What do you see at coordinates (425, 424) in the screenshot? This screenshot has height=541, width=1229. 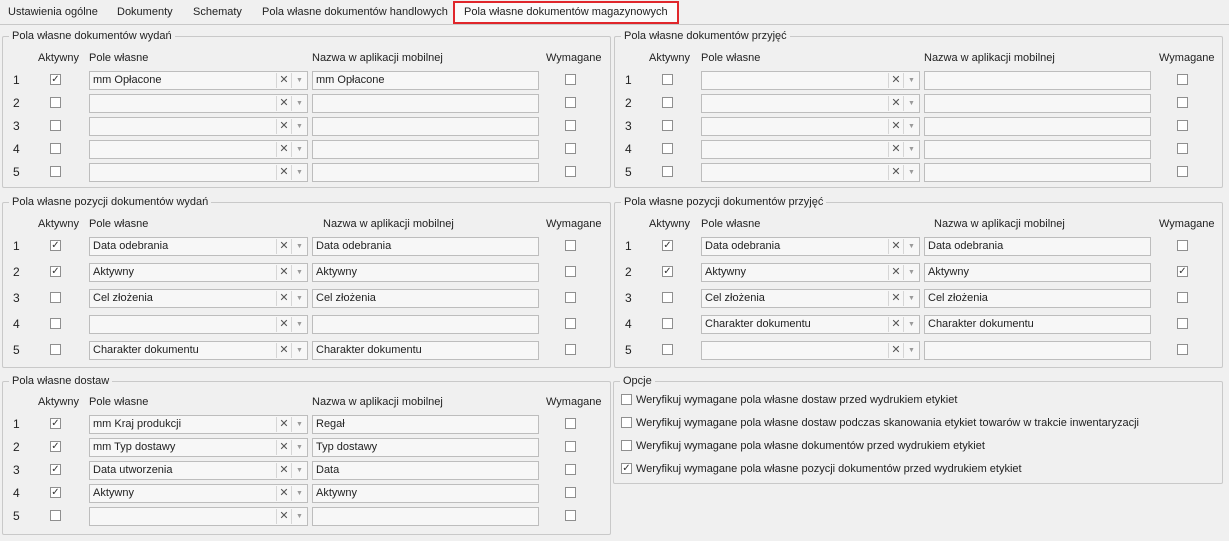 I see `mobile-name-field: Regał` at bounding box center [425, 424].